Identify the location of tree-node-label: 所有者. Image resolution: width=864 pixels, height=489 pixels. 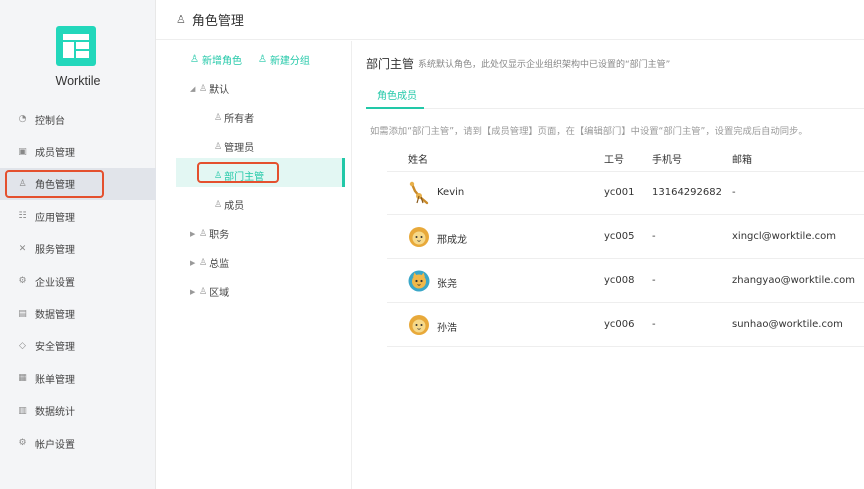
(239, 119).